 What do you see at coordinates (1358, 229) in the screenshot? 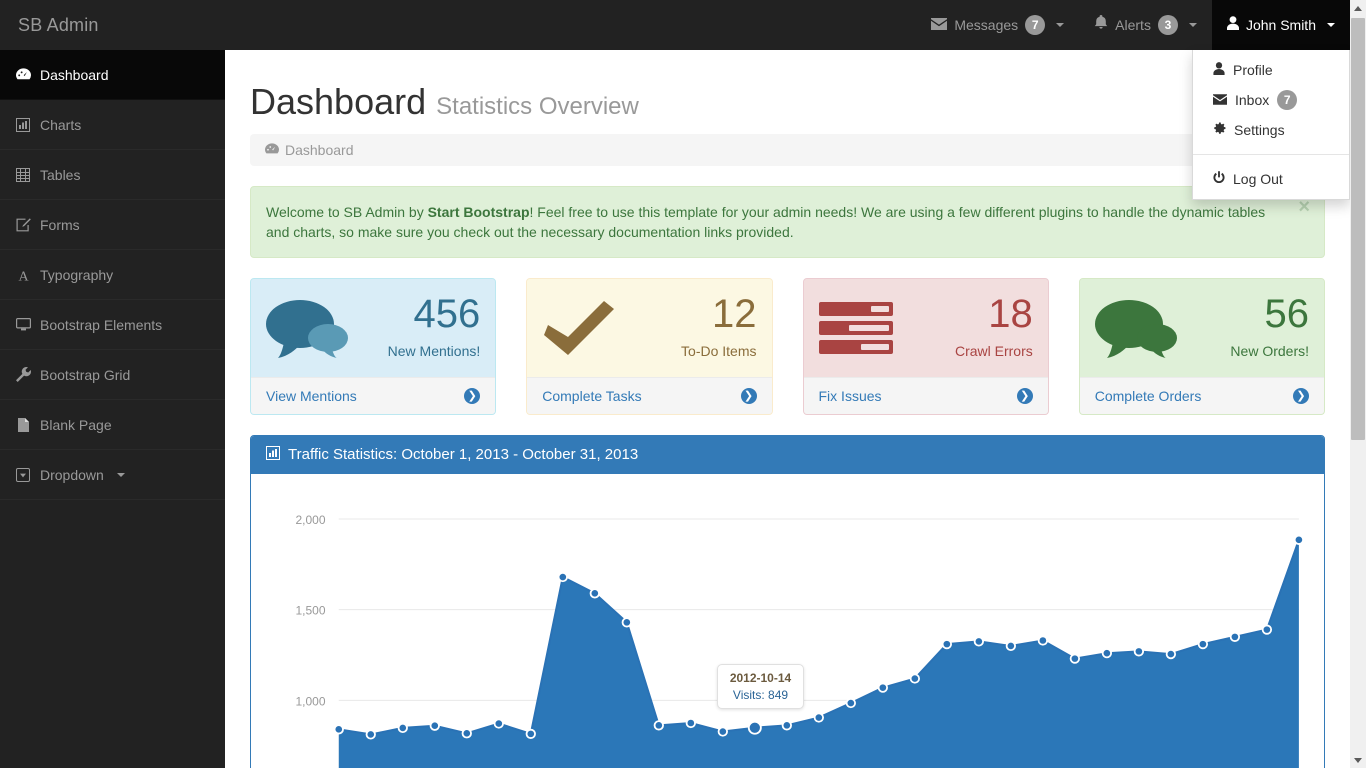
I see `scrollbar-thumb` at bounding box center [1358, 229].